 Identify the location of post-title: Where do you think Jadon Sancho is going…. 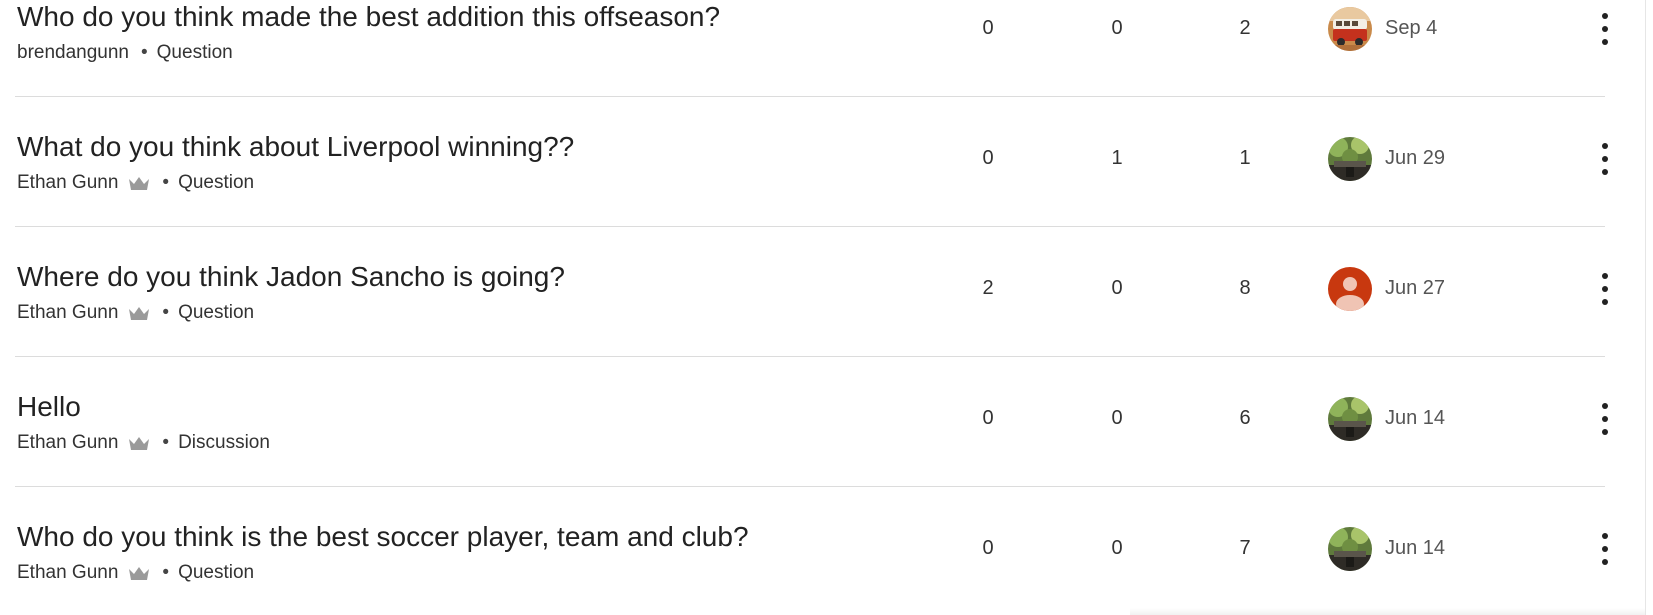
(291, 277).